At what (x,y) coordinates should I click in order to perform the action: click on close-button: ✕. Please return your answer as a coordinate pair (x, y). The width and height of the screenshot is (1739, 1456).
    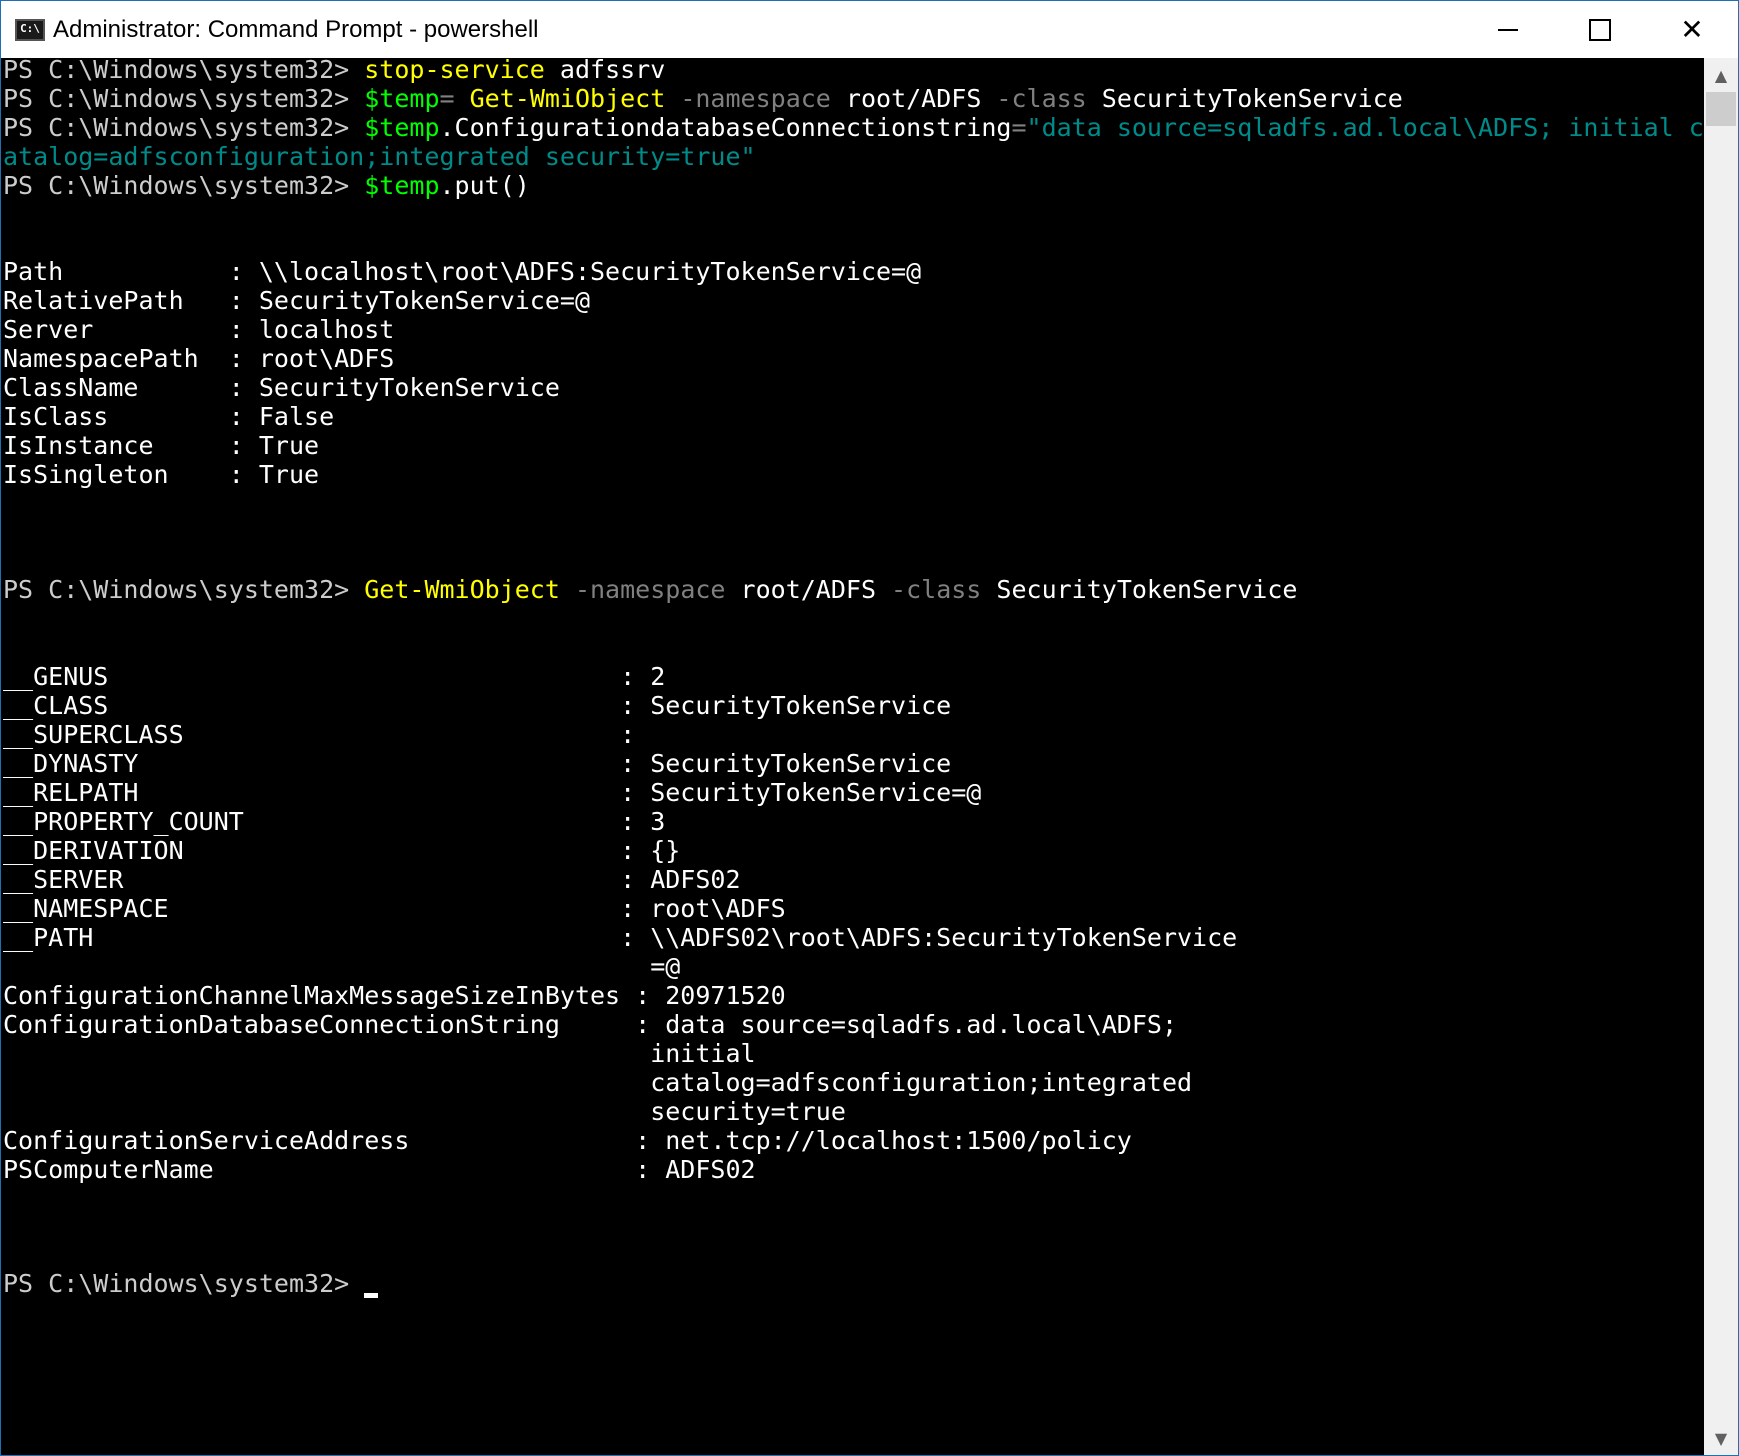
    Looking at the image, I should click on (1692, 29).